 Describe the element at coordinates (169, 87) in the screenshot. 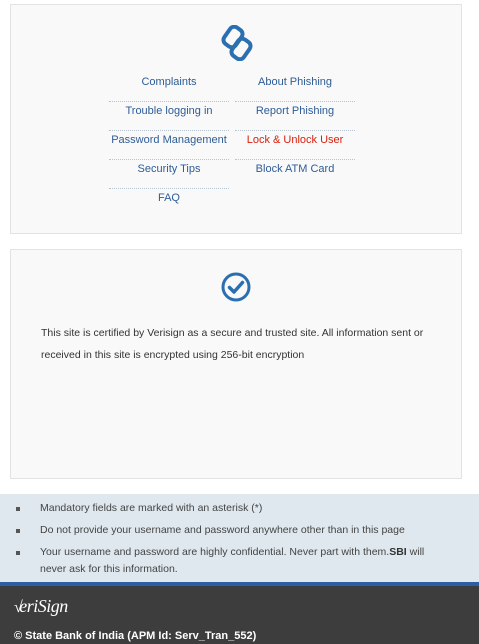

I see `link-complaints: Complaints` at that location.